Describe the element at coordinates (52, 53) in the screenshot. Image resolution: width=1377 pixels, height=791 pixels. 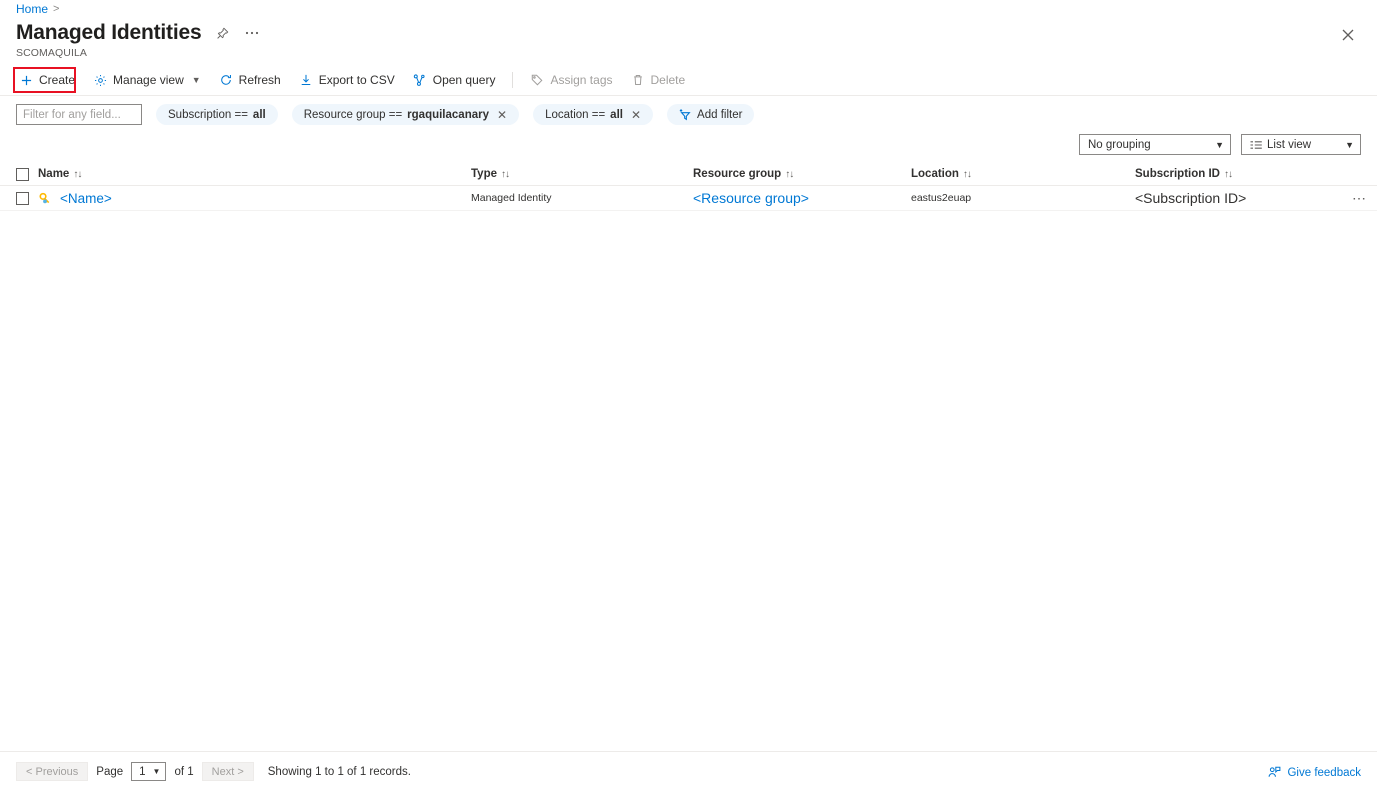
I see `page-subtitle: SCOMAQUILA` at that location.